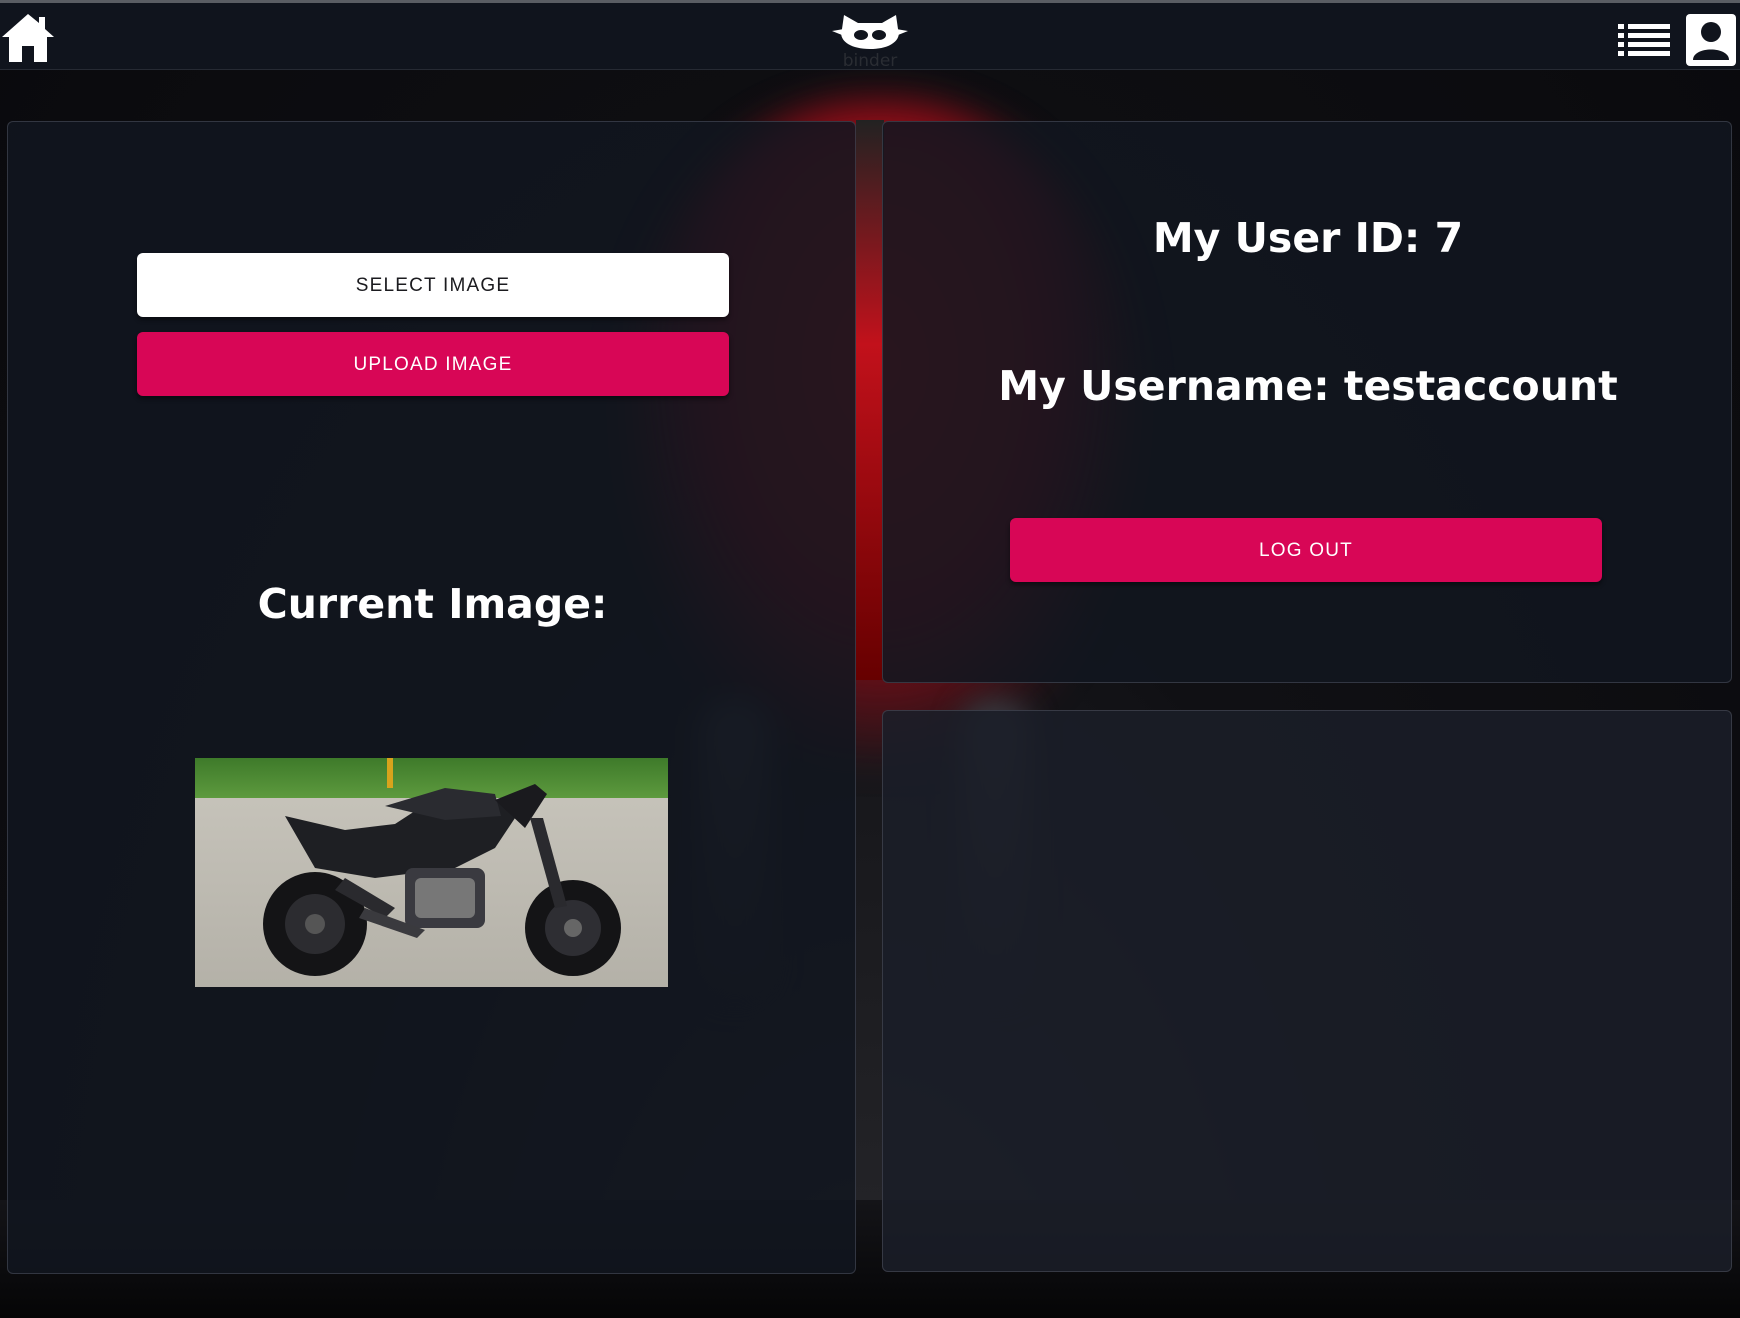 The image size is (1740, 1318). Describe the element at coordinates (1308, 386) in the screenshot. I see `username-text: My Username: testaccount` at that location.